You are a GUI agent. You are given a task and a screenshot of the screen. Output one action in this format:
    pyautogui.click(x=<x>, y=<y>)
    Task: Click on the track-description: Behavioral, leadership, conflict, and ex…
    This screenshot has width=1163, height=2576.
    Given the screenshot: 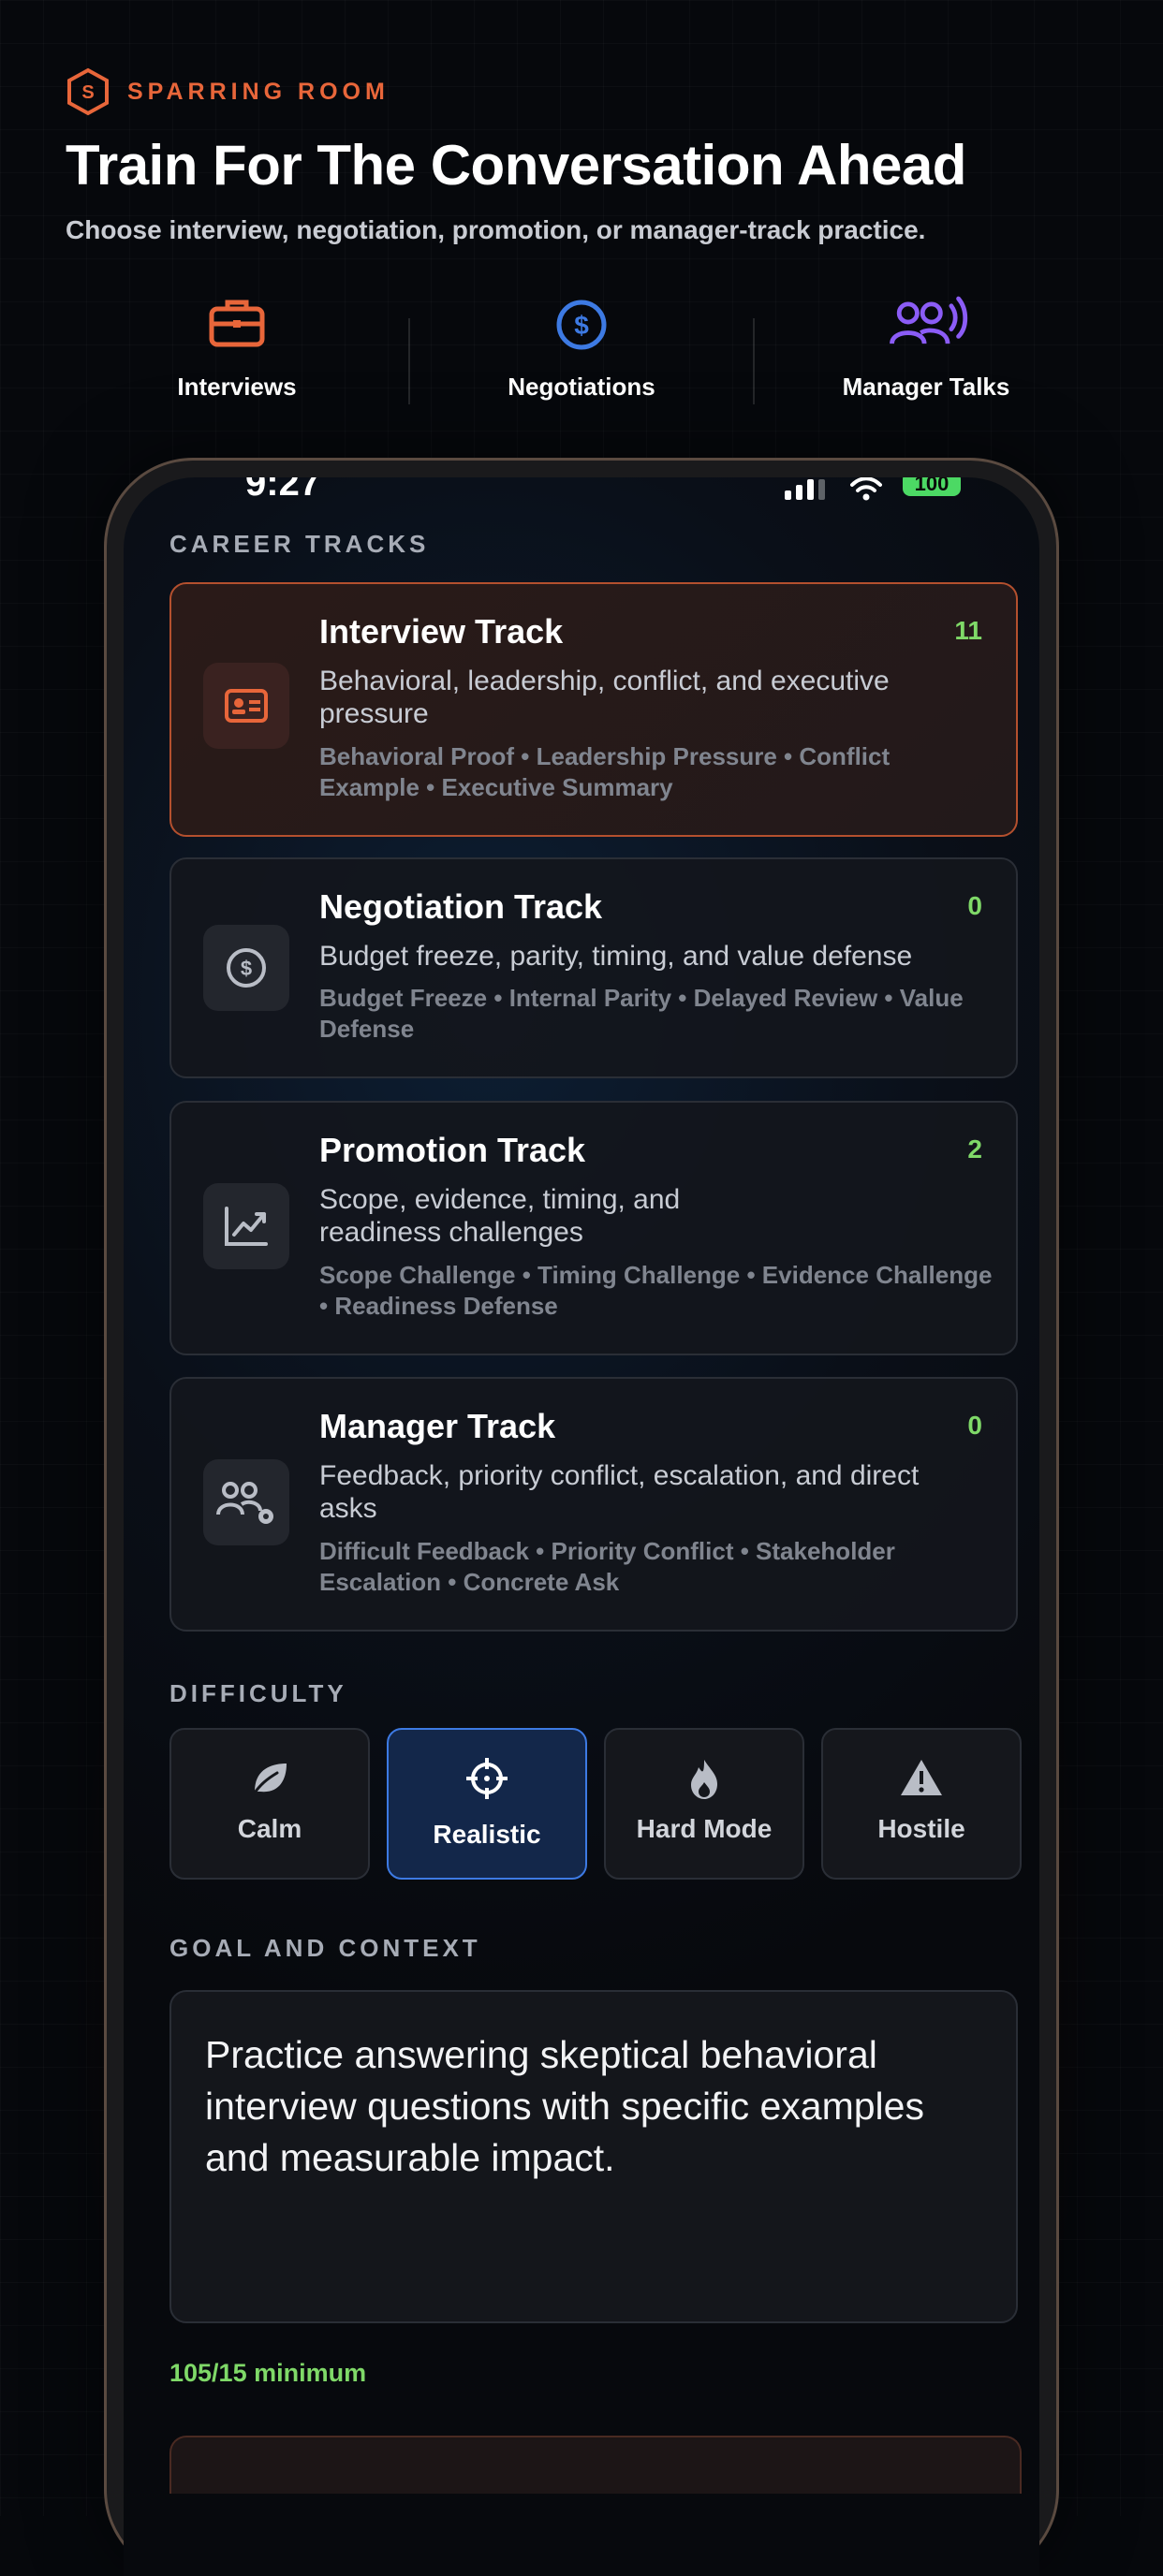 What is the action you would take?
    pyautogui.click(x=604, y=697)
    